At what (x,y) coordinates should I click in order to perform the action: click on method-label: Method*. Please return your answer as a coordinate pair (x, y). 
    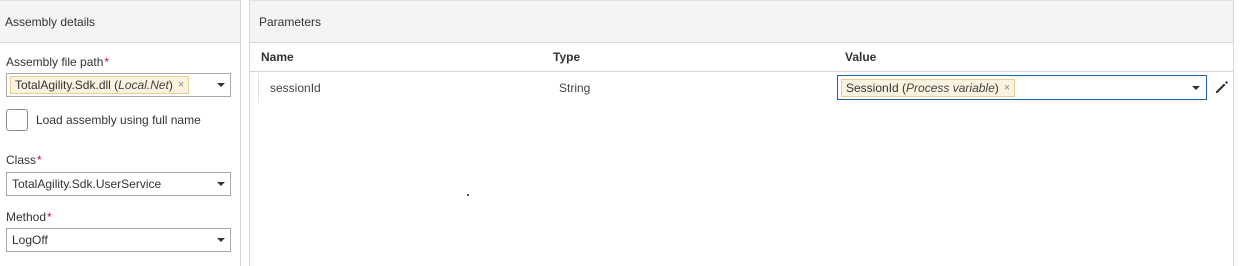
    Looking at the image, I should click on (29, 217).